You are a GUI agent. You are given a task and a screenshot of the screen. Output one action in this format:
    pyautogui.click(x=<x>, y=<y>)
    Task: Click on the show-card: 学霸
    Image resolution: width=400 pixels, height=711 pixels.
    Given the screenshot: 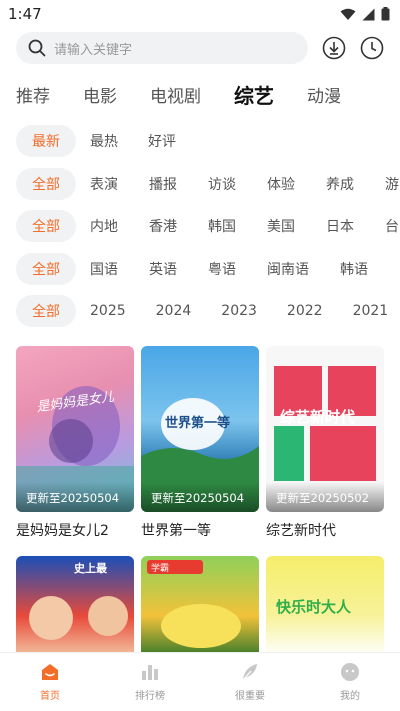 What is the action you would take?
    pyautogui.click(x=200, y=606)
    